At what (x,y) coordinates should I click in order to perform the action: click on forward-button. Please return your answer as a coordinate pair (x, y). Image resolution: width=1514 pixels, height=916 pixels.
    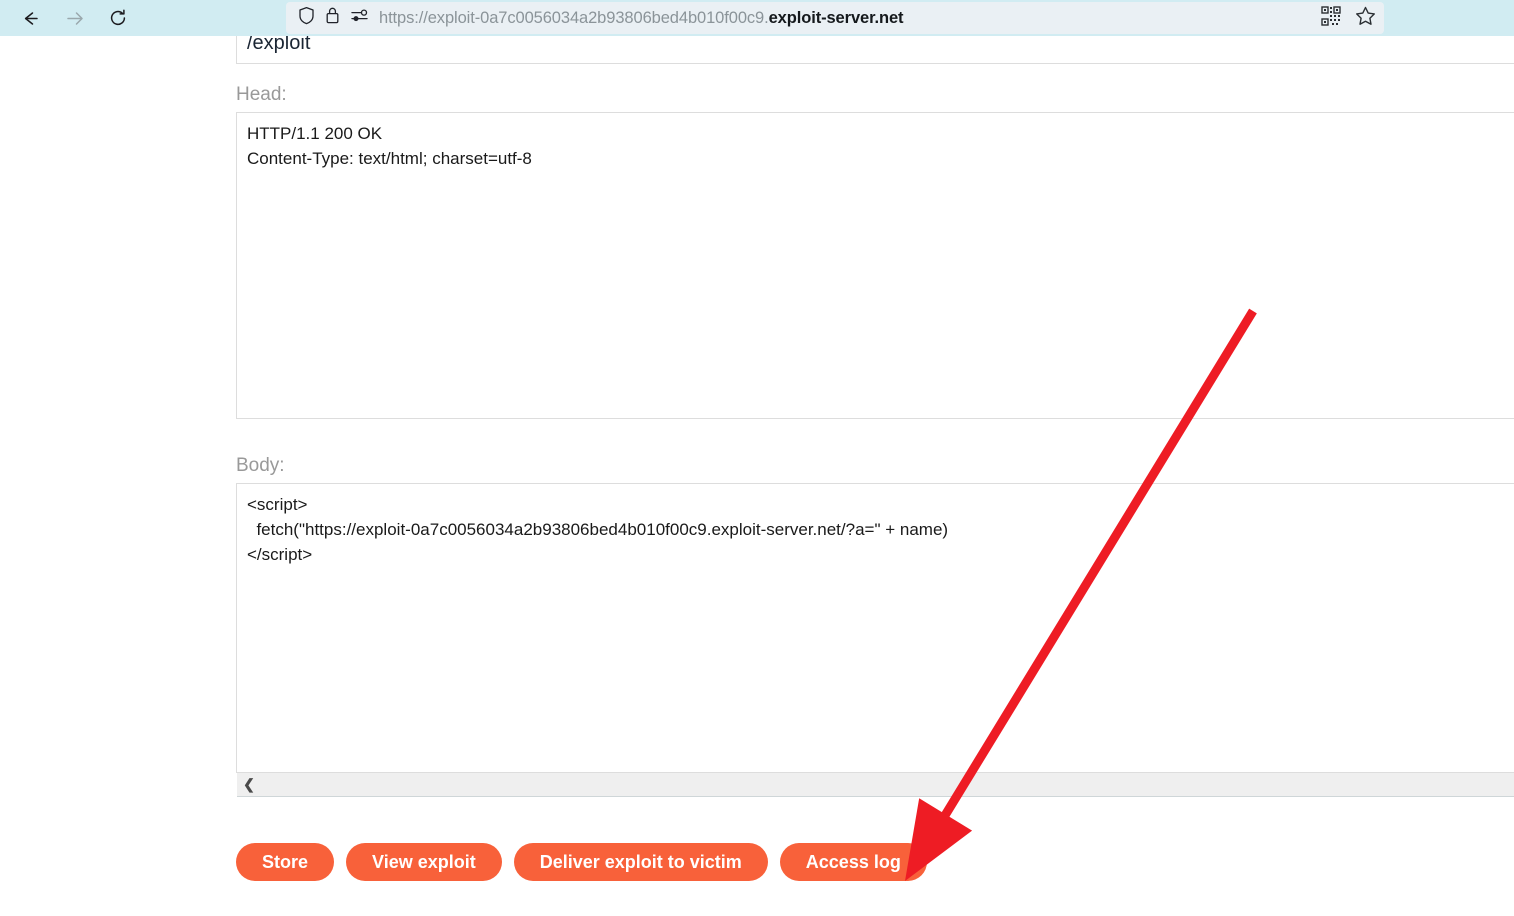
    Looking at the image, I should click on (74, 18).